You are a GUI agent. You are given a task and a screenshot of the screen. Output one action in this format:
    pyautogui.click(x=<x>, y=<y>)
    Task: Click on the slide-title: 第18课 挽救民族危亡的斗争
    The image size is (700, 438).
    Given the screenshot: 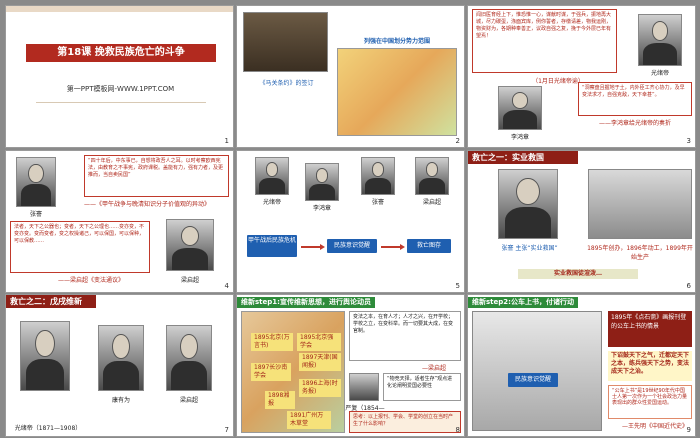 What is the action you would take?
    pyautogui.click(x=121, y=52)
    